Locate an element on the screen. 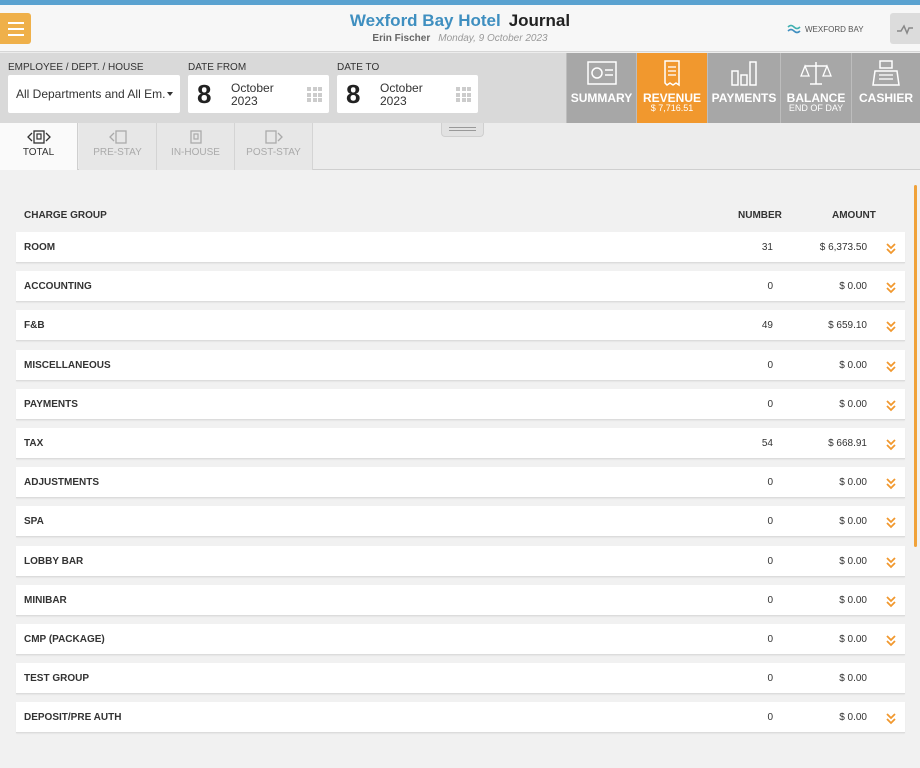 The height and width of the screenshot is (768, 920). wave-logo-icon is located at coordinates (794, 29).